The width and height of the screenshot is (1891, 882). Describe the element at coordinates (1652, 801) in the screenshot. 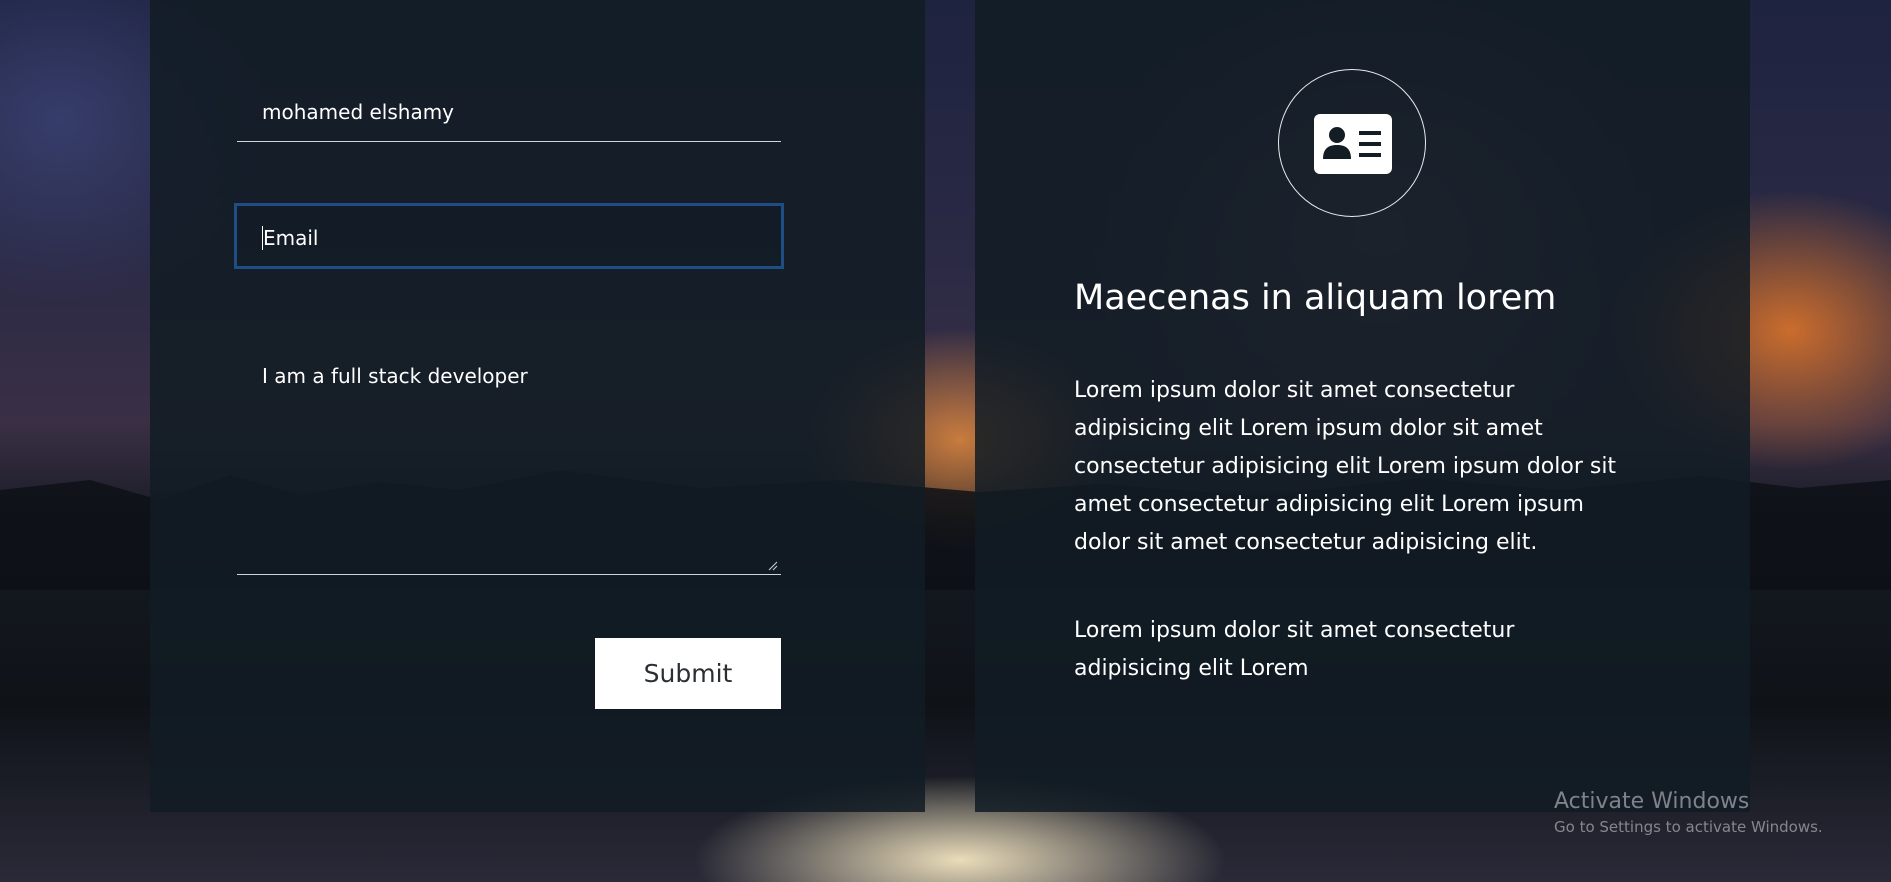

I see `watermark-title: Activate Windows` at that location.